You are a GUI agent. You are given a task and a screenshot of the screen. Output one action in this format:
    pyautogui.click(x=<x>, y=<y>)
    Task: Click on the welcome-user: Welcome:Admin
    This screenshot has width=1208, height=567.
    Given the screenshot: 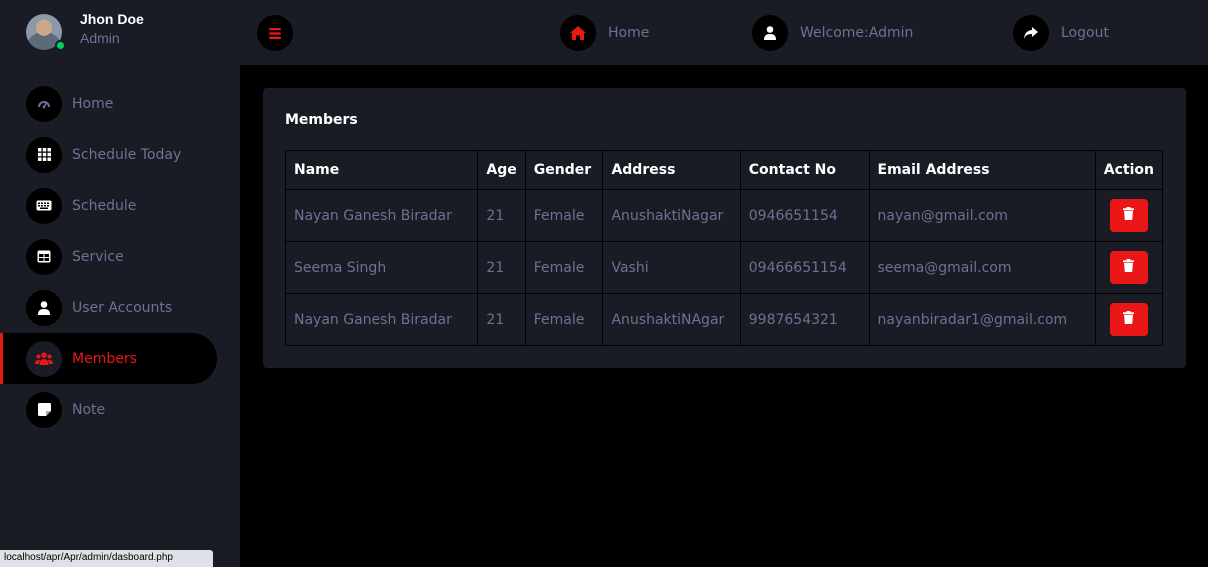 What is the action you would take?
    pyautogui.click(x=832, y=33)
    